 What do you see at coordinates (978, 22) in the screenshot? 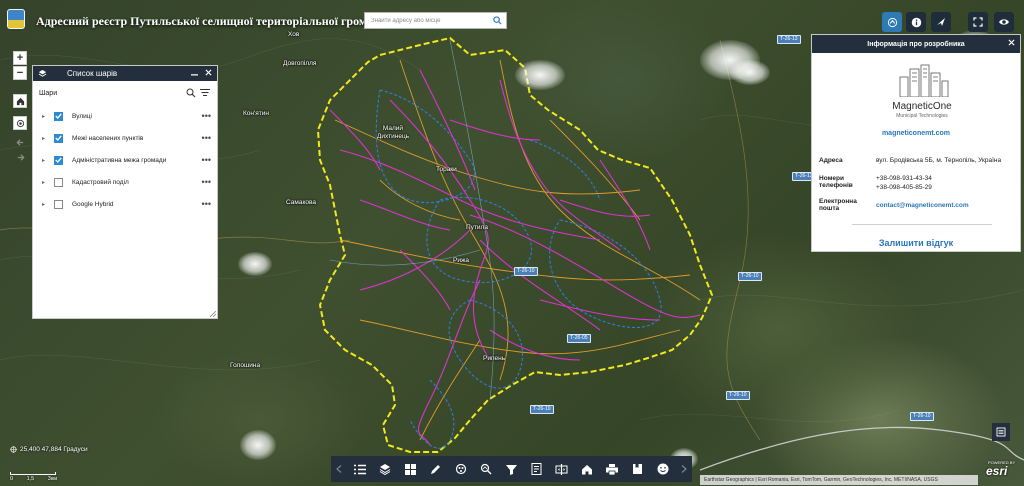
I see `fullscreen-button` at bounding box center [978, 22].